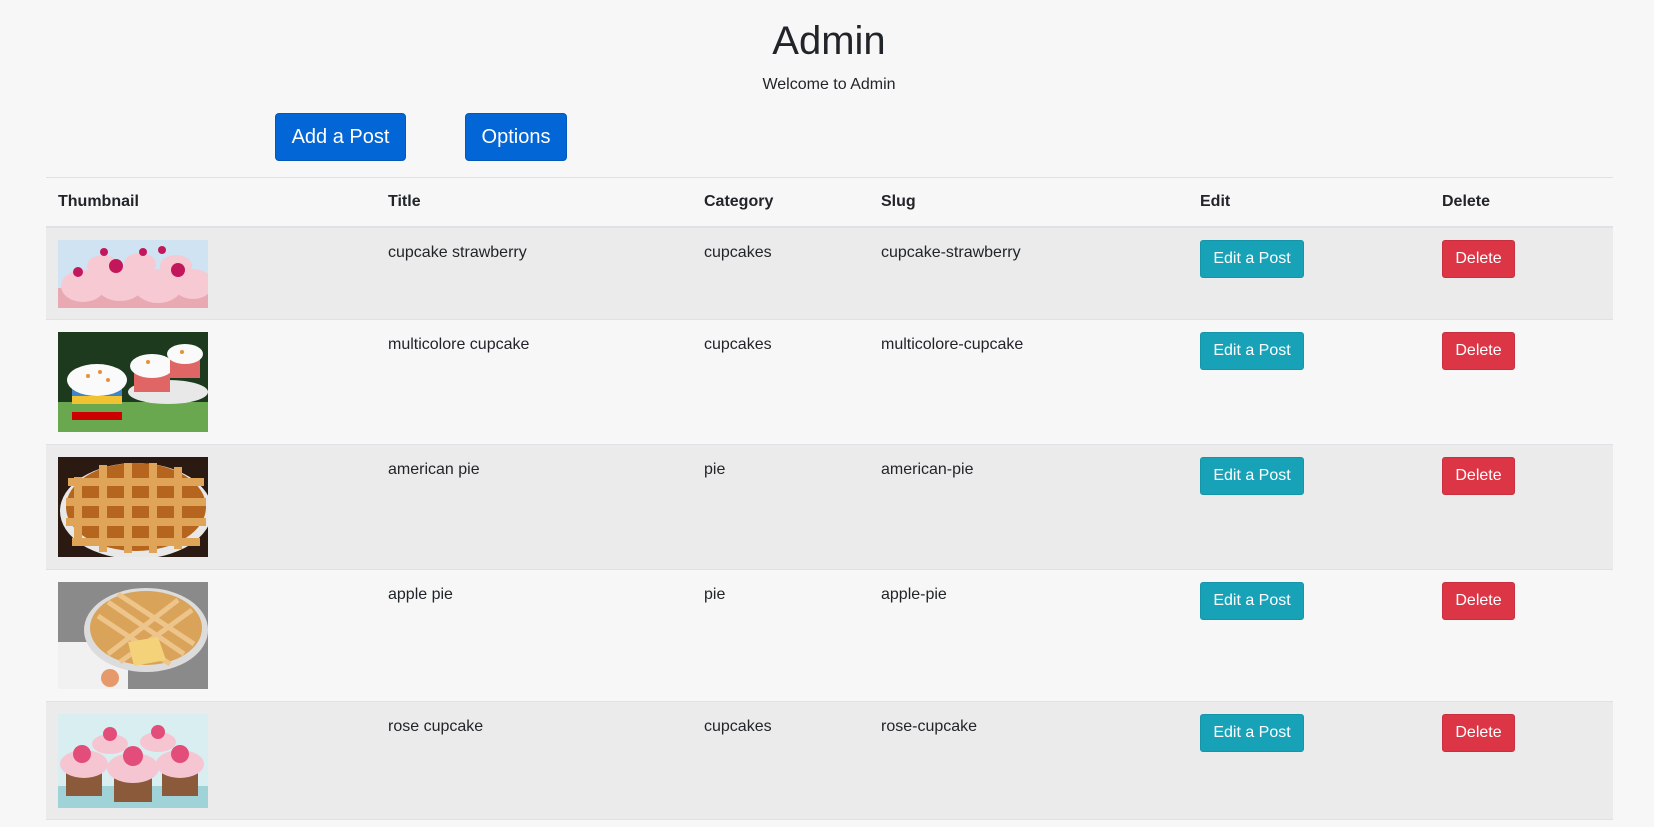  I want to click on row-slug: apple-pie, so click(914, 594).